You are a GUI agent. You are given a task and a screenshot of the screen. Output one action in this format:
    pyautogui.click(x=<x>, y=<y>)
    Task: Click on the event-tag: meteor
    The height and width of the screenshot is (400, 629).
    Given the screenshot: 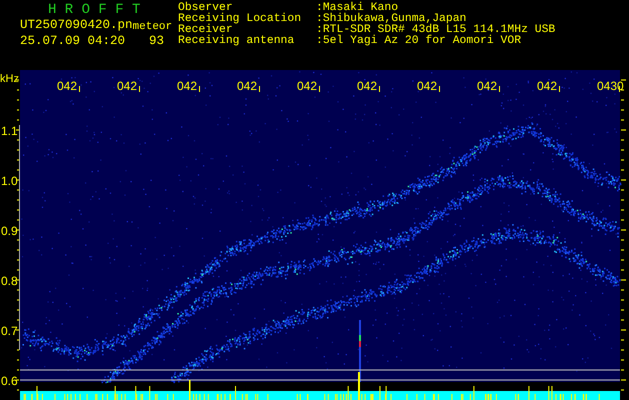 What is the action you would take?
    pyautogui.click(x=152, y=27)
    